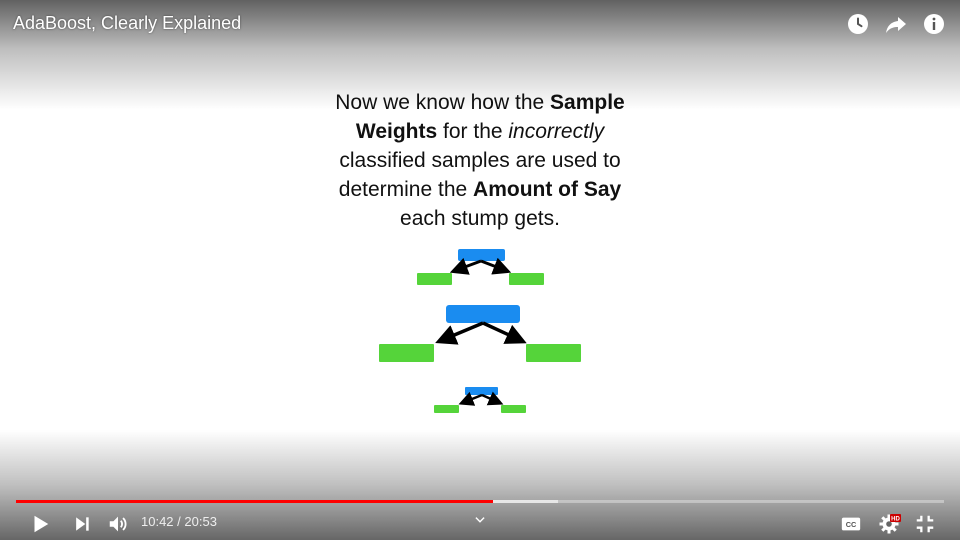 Image resolution: width=960 pixels, height=540 pixels. I want to click on time-display: 10:42 / 20:53, so click(179, 521).